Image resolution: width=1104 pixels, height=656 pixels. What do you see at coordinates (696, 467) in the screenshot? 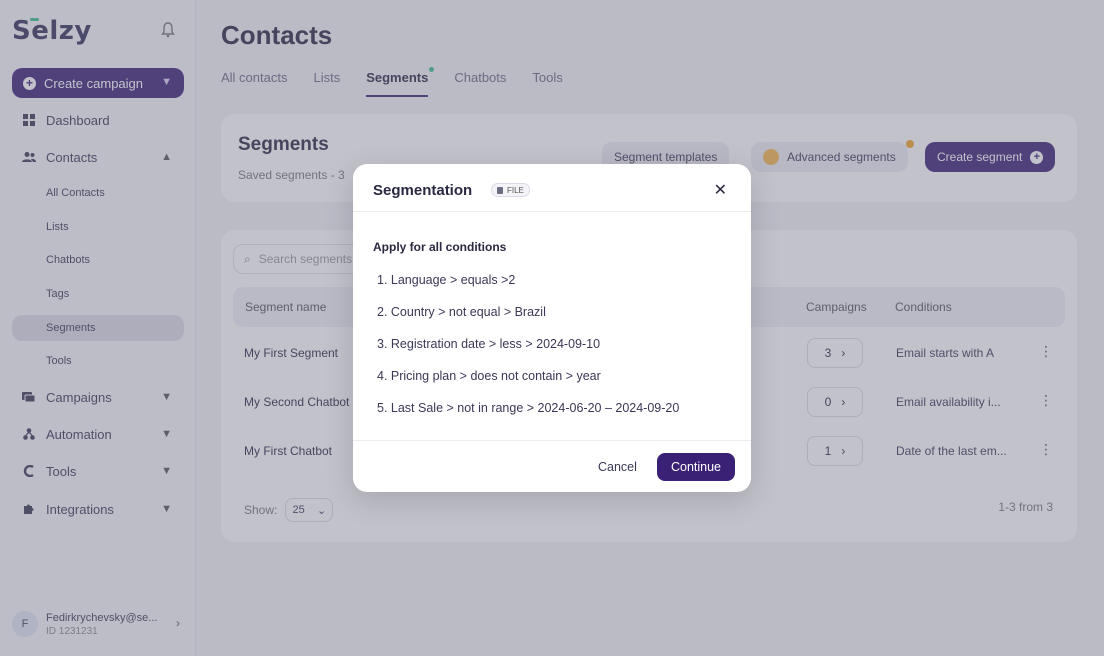
I see `continue-button: Continue` at bounding box center [696, 467].